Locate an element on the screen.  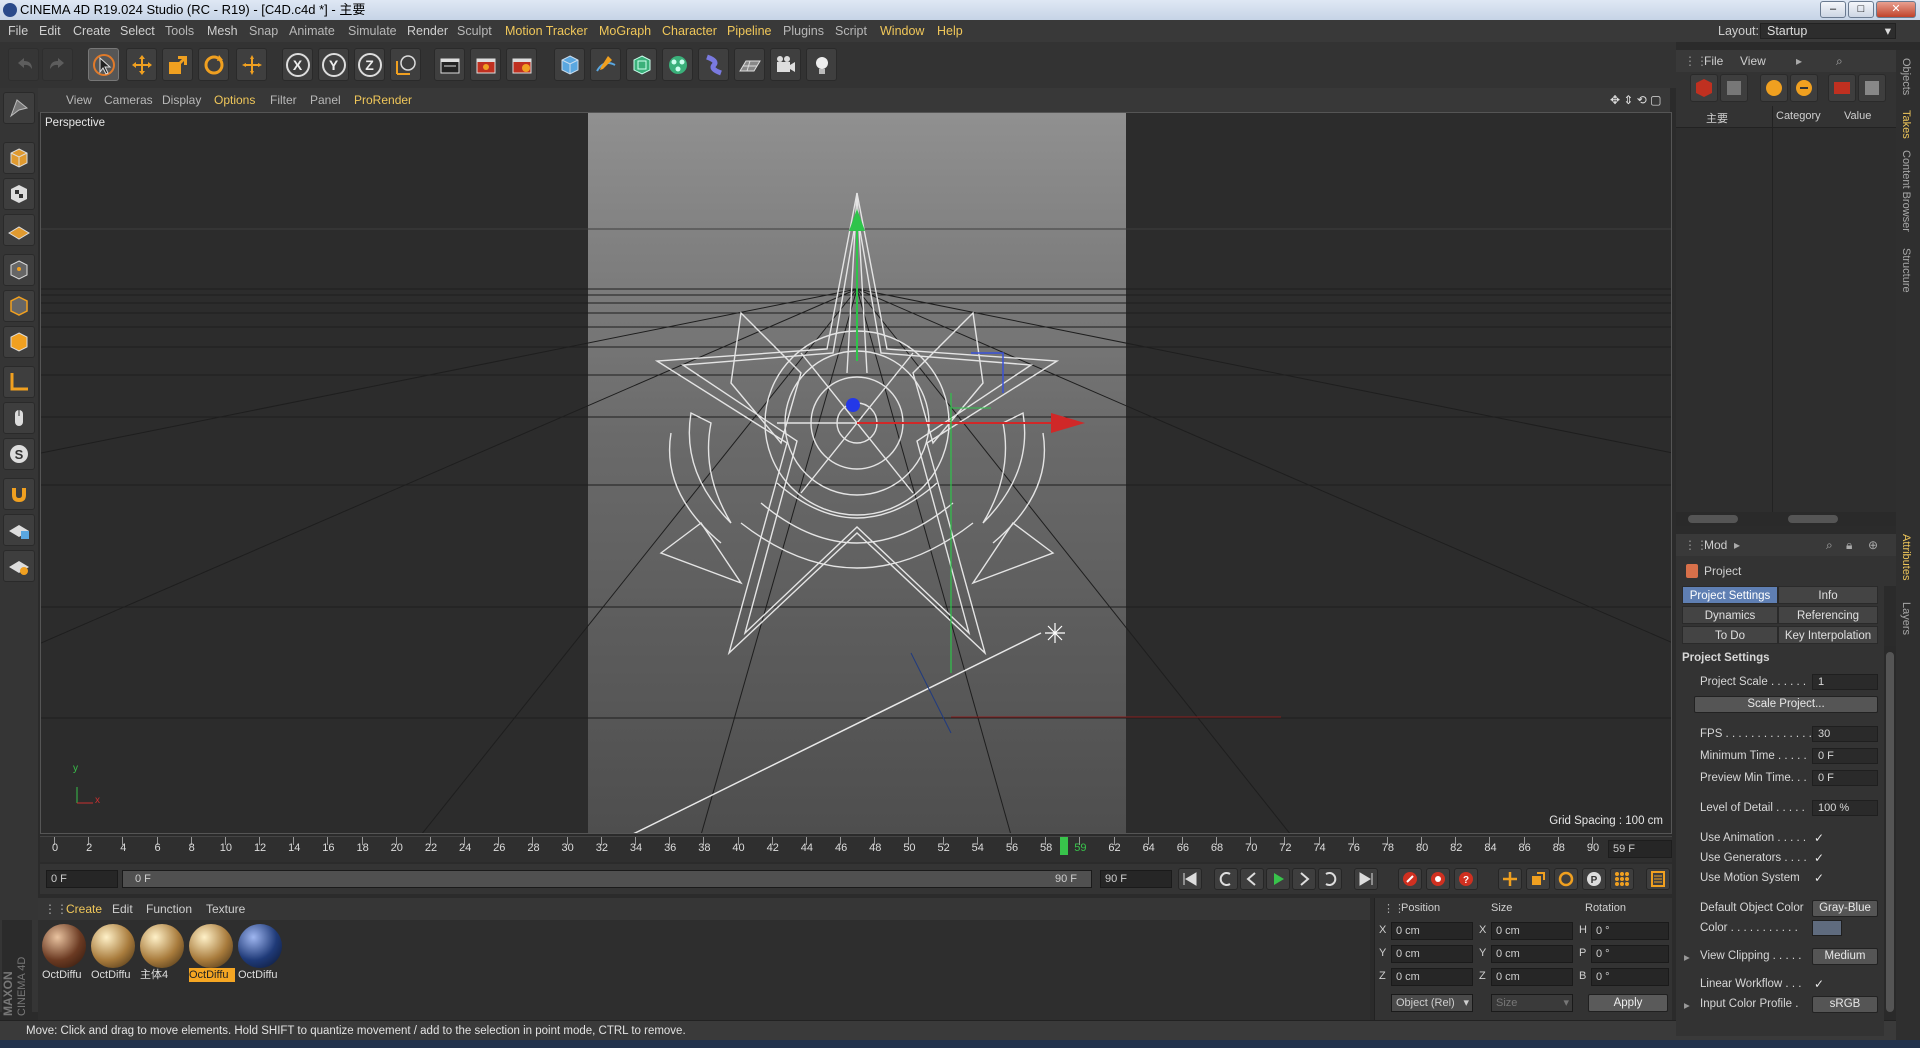
material-menu-texture: Texture is located at coordinates (225, 909).